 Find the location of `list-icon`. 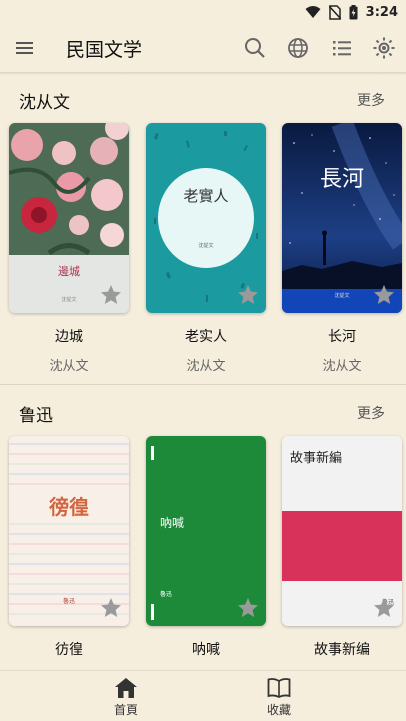

list-icon is located at coordinates (342, 48).